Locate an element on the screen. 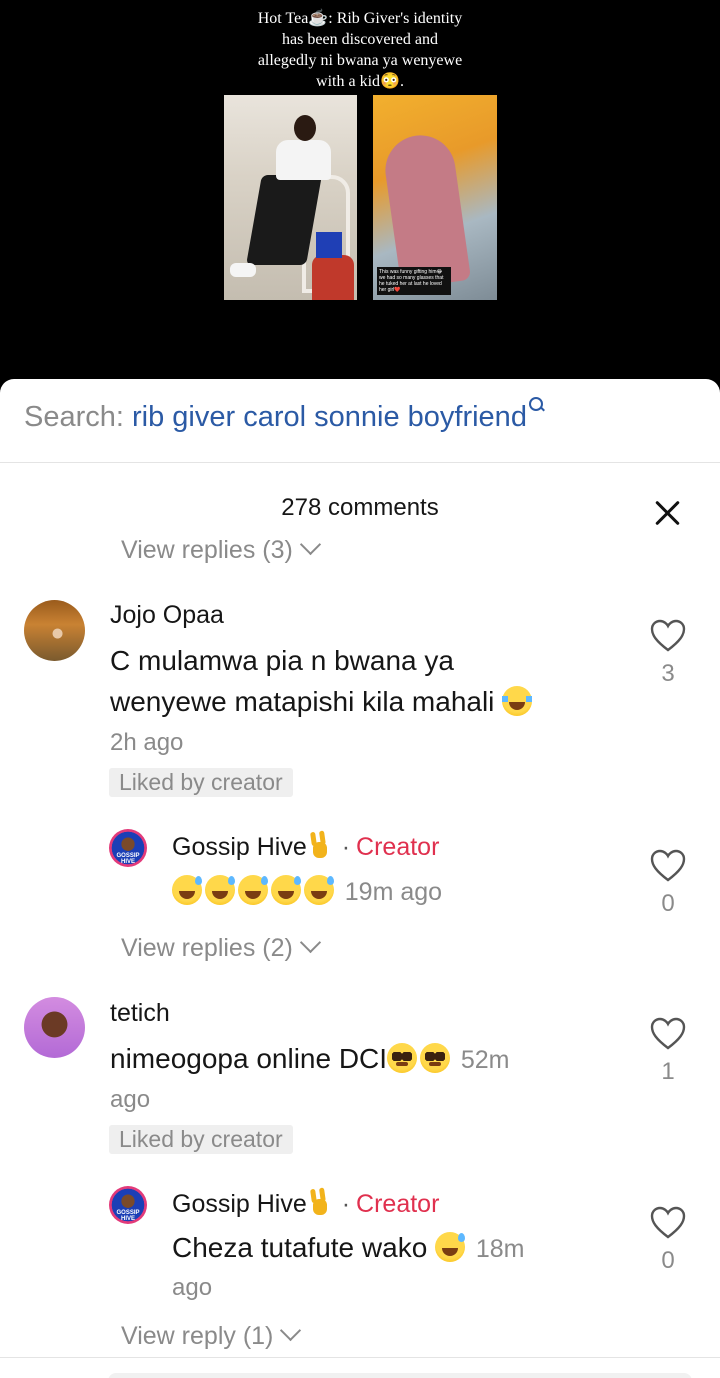  watermark-badge is located at coordinates (329, 245).